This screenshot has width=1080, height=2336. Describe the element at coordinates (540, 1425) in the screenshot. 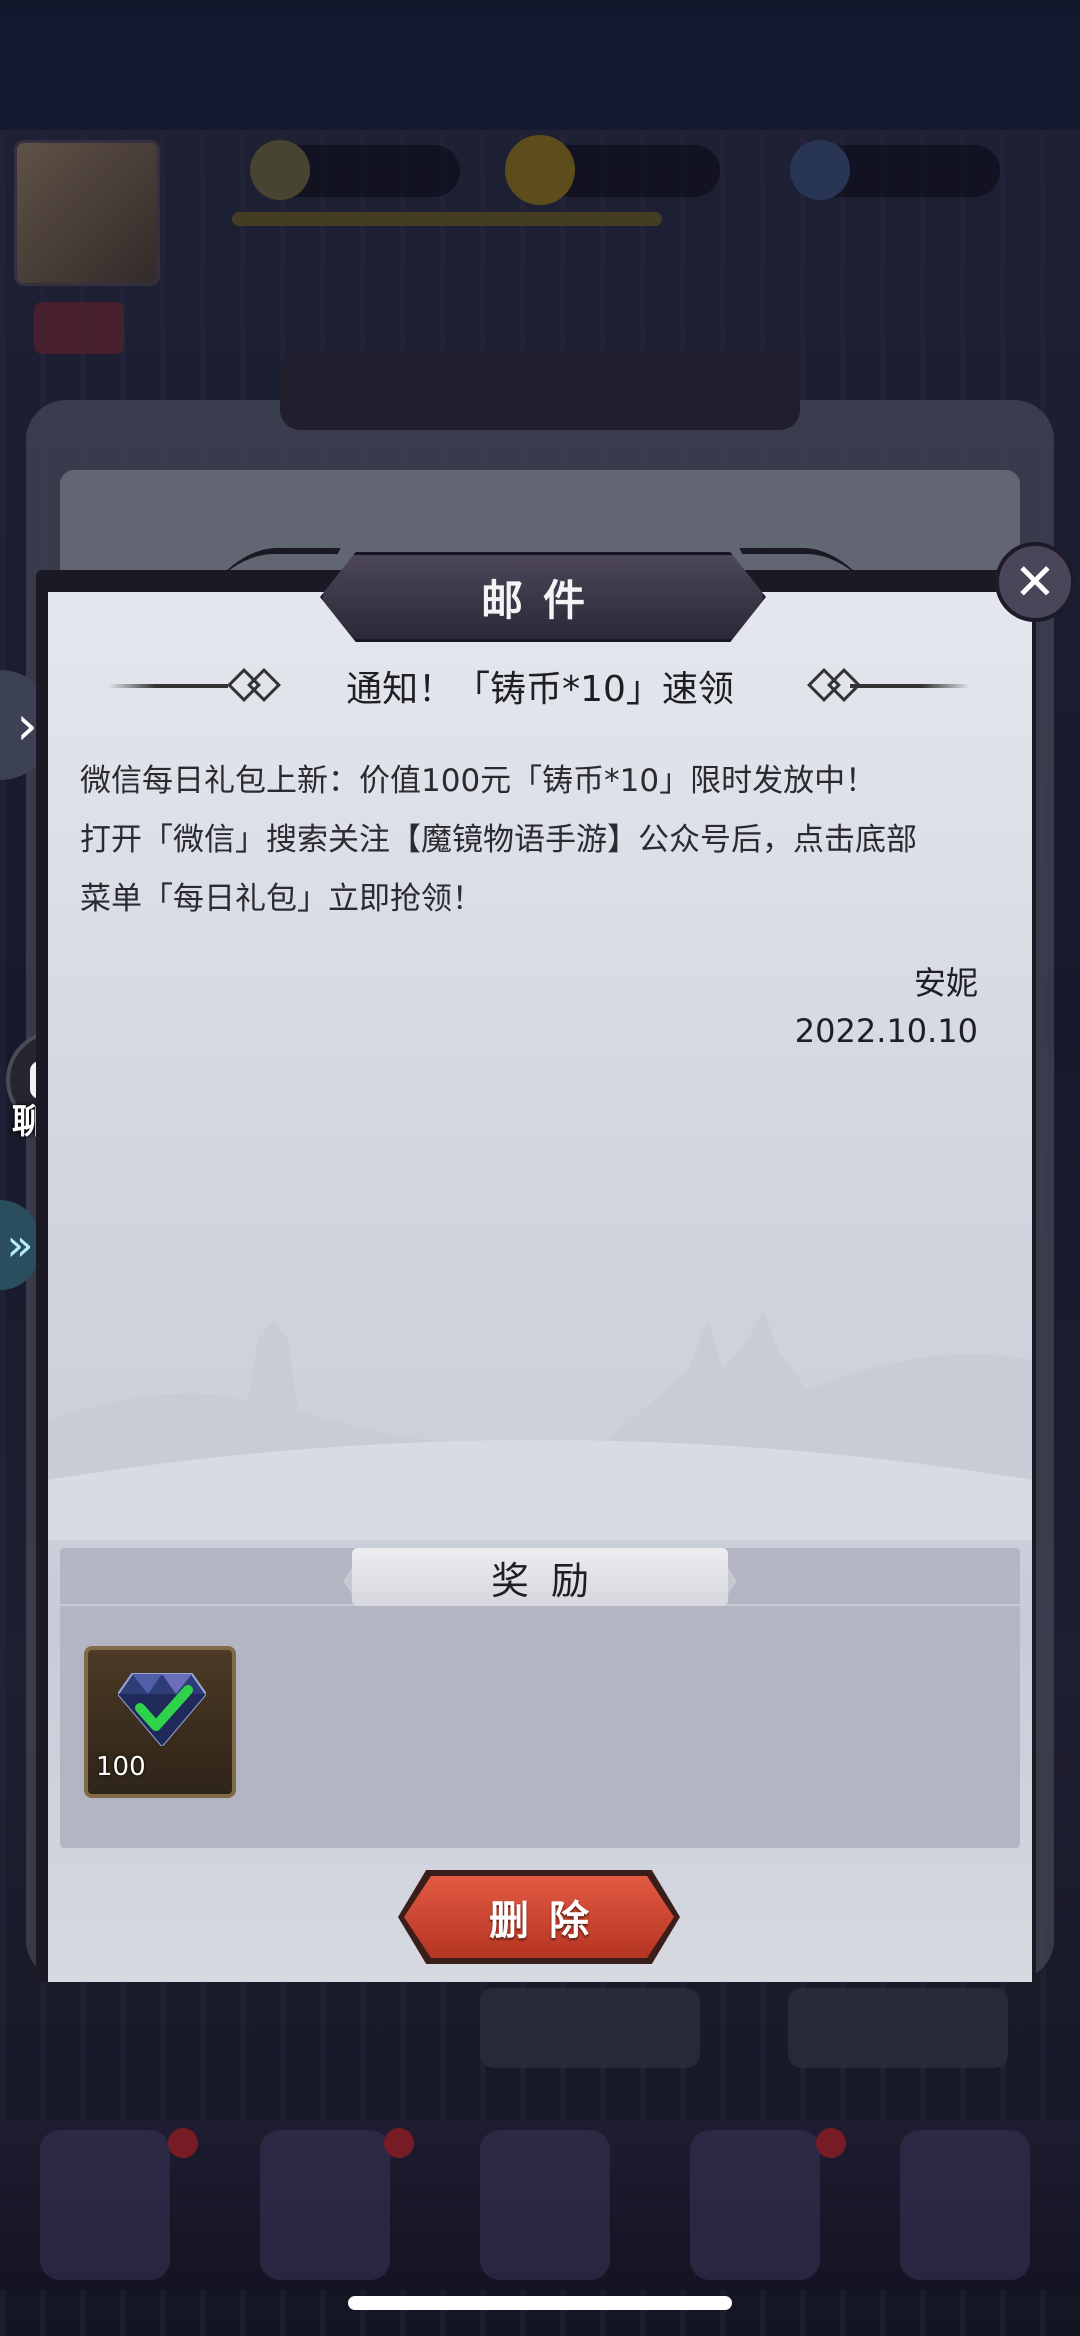

I see `castle-decoration` at that location.